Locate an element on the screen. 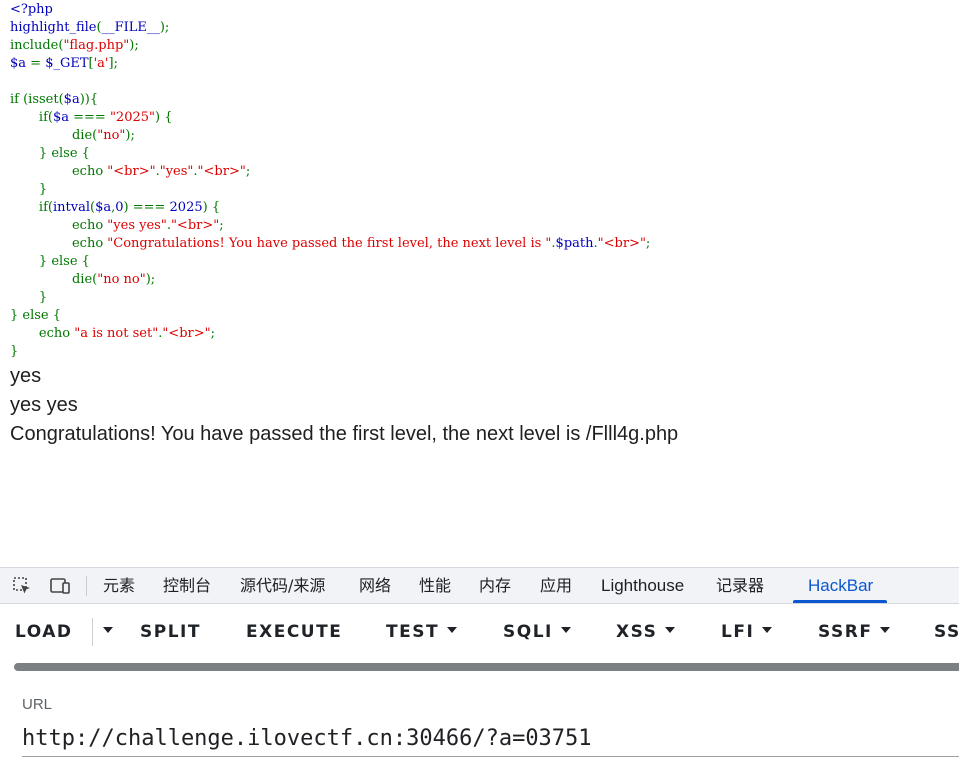  code-line: if(intval($a,0) === 2025) { is located at coordinates (482, 208).